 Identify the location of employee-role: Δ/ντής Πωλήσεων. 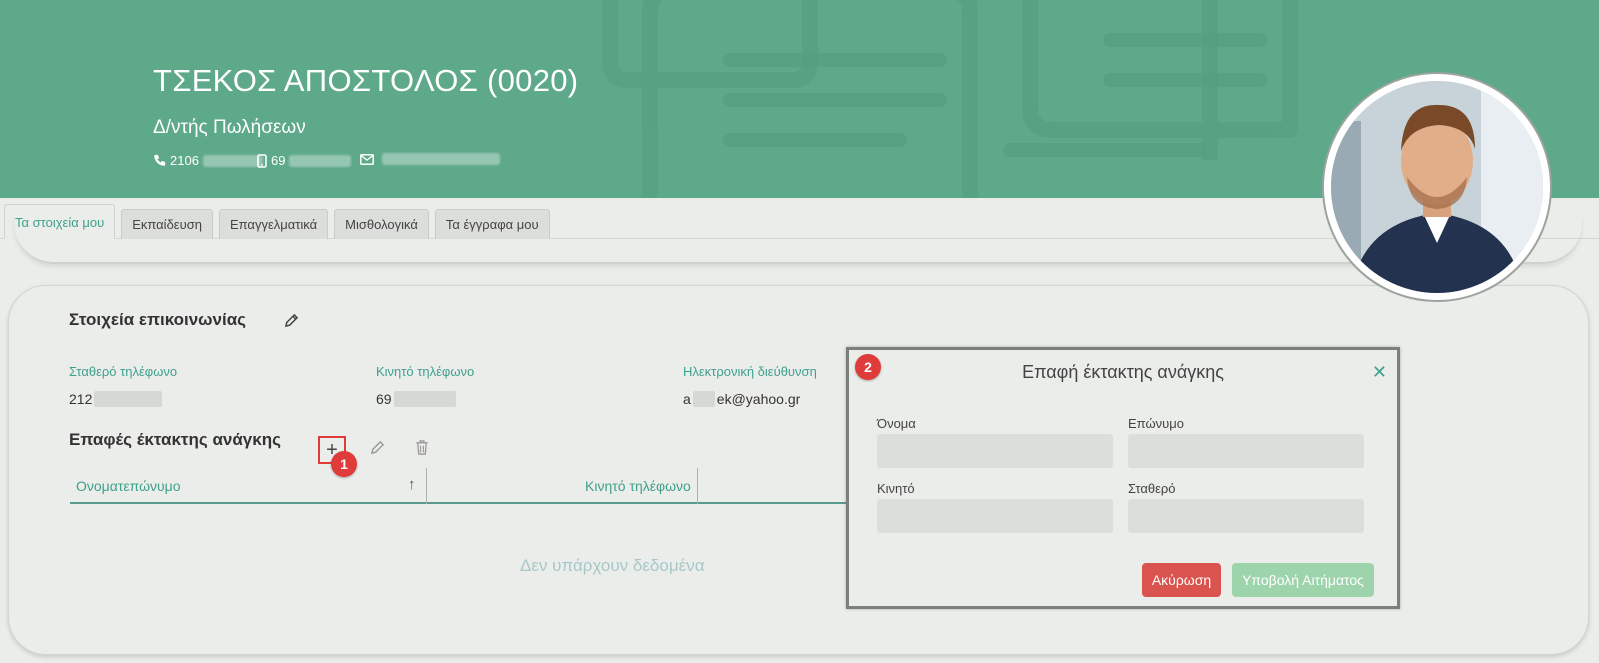
(229, 127).